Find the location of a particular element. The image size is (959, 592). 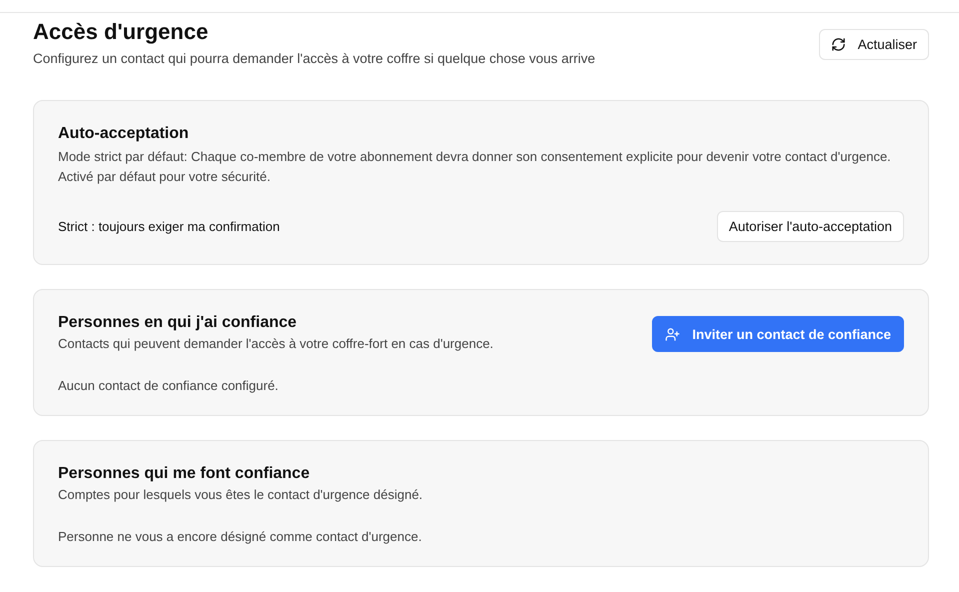

empty-state-text: Aucun contact de confiance configuré. is located at coordinates (169, 385).